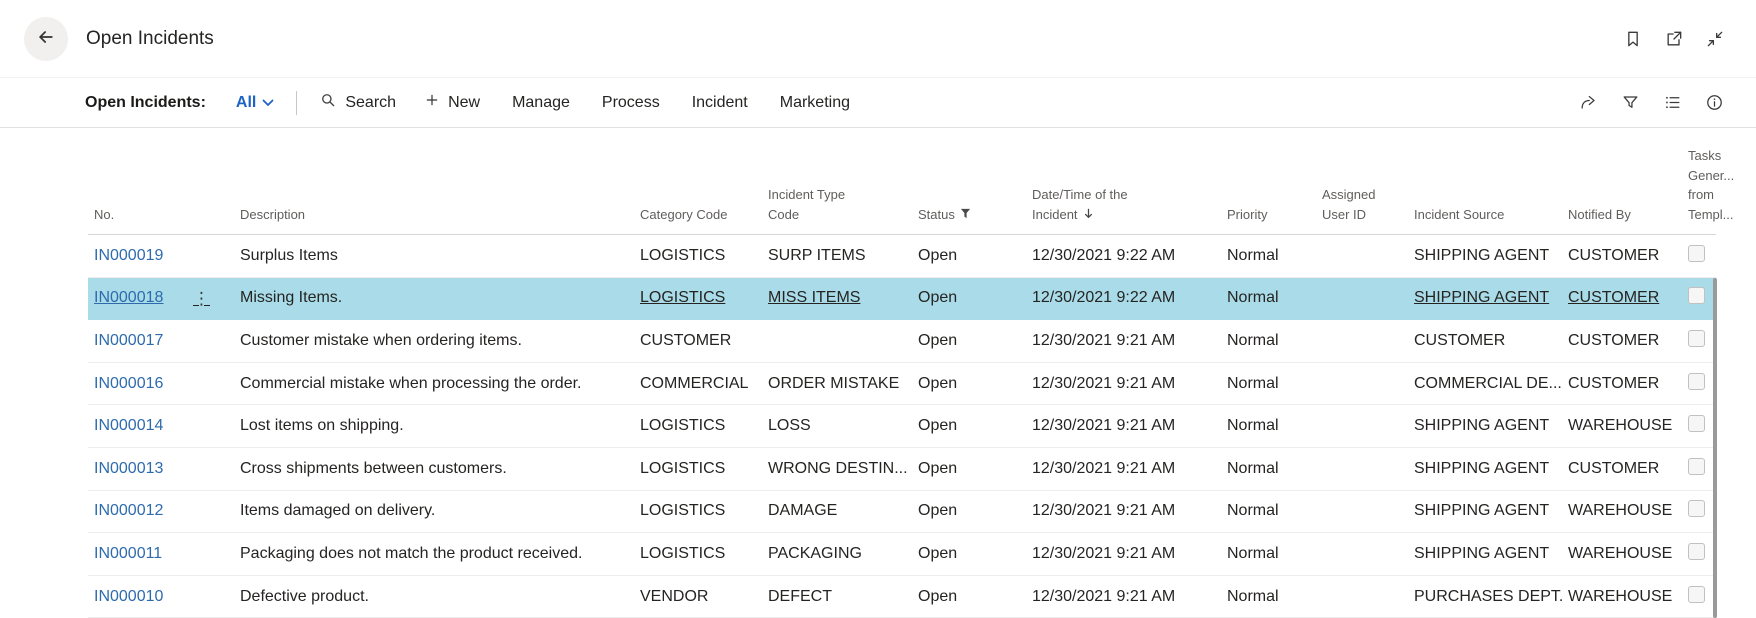 The height and width of the screenshot is (618, 1756). Describe the element at coordinates (631, 103) in the screenshot. I see `menu-process: Process` at that location.